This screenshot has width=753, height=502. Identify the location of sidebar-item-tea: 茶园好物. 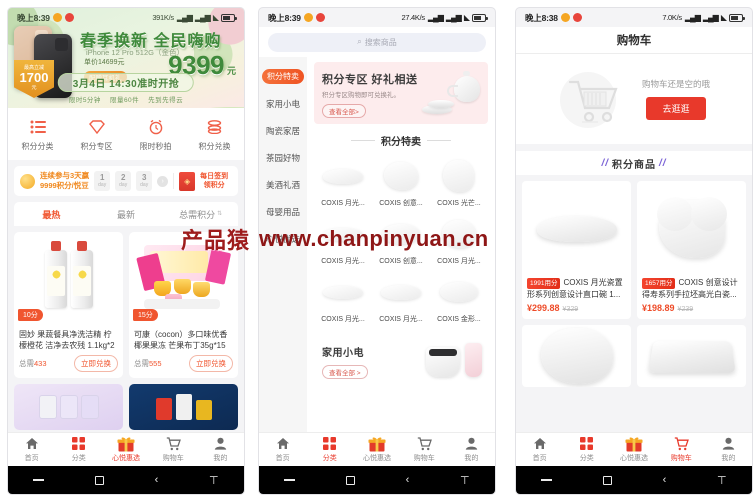
(283, 157).